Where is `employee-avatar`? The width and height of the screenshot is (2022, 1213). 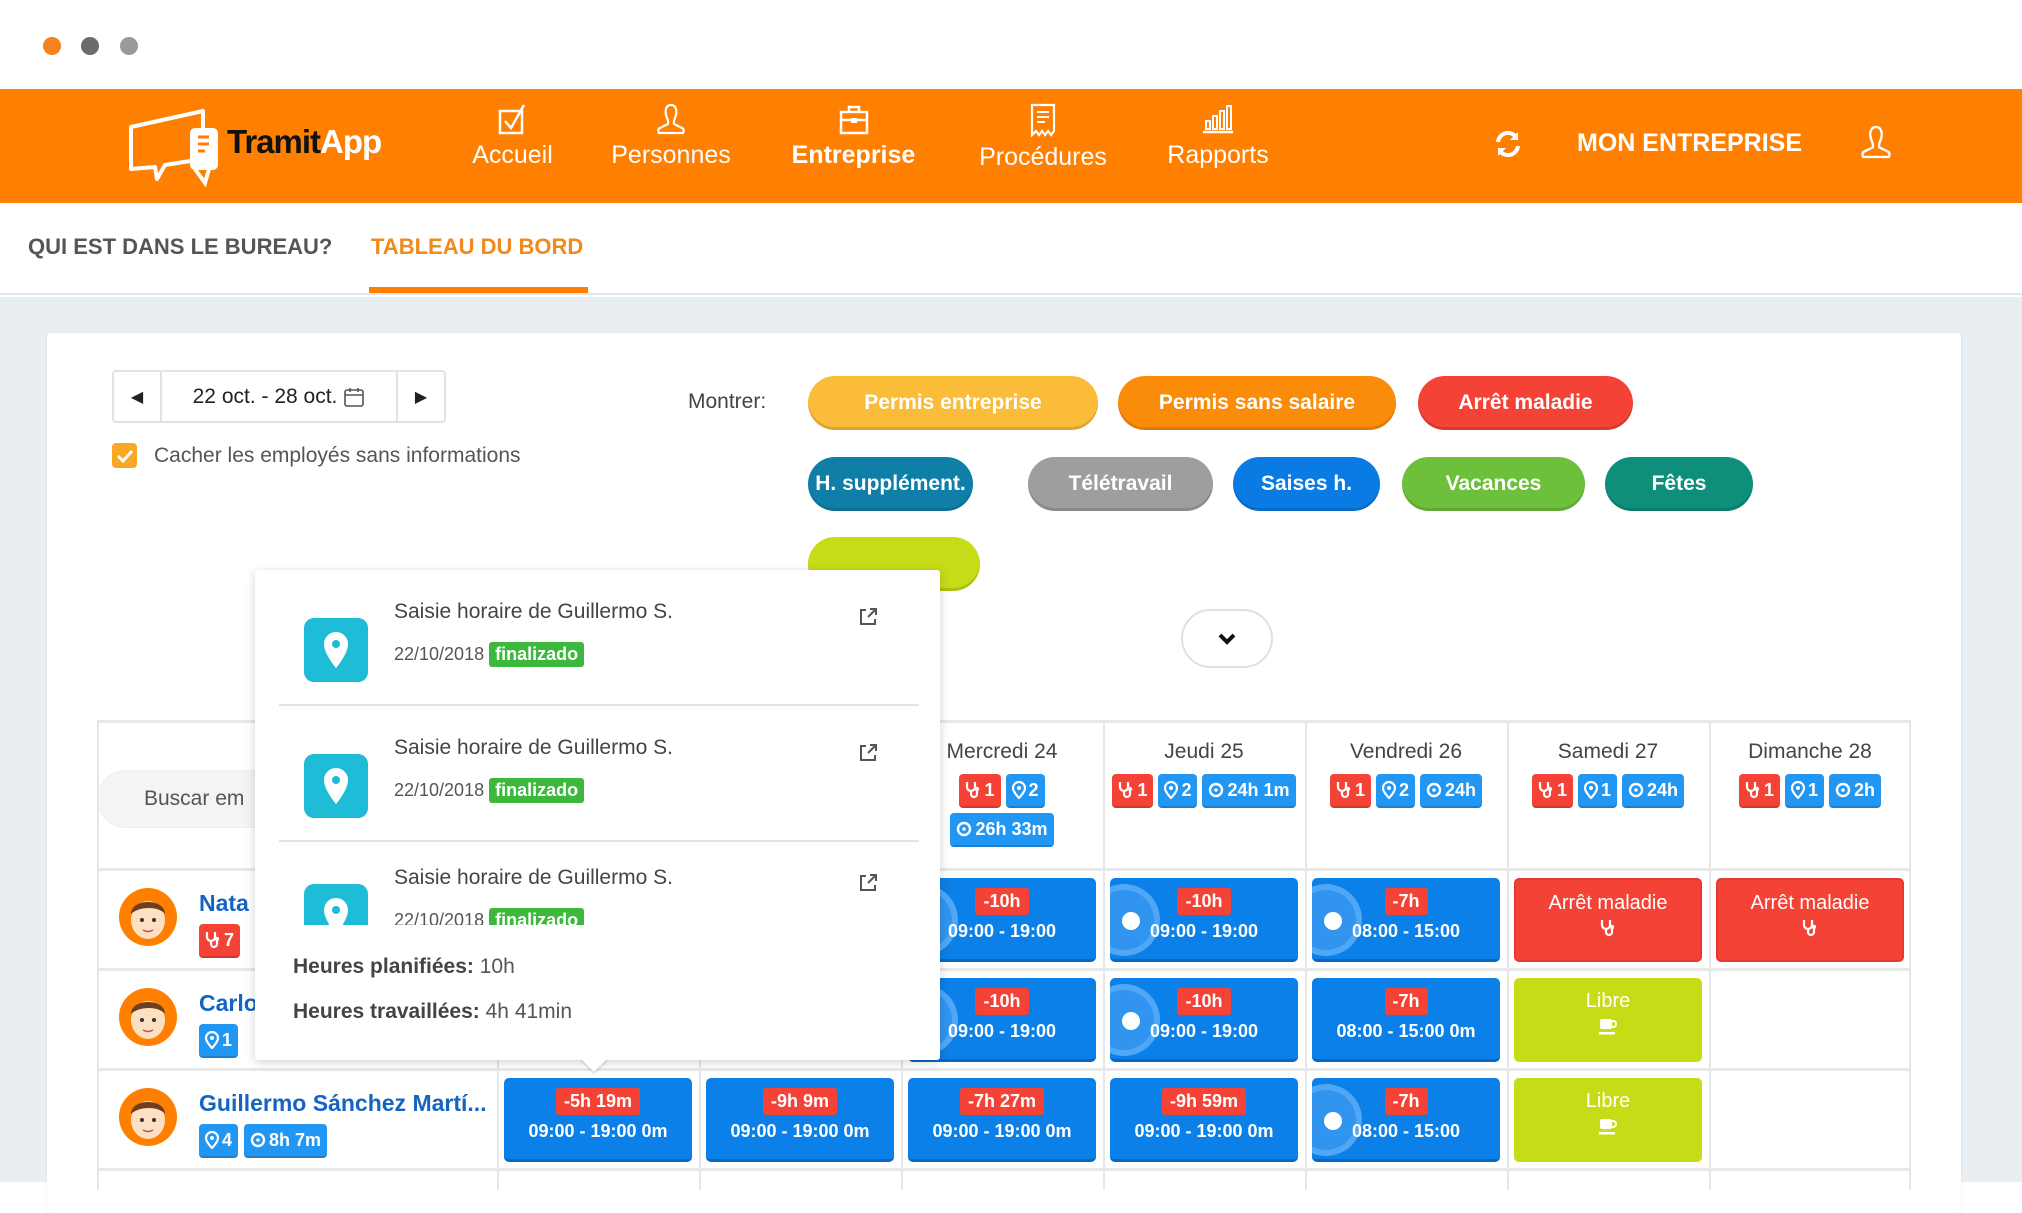 employee-avatar is located at coordinates (148, 917).